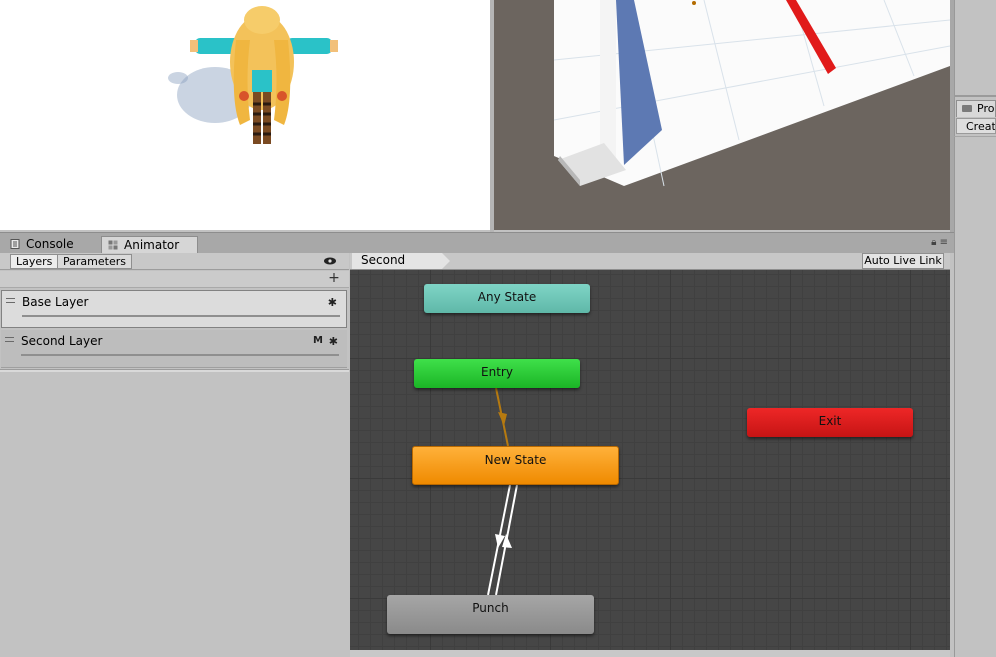 The image size is (996, 657). Describe the element at coordinates (174, 309) in the screenshot. I see `layer-base: Base Layer ✱` at that location.